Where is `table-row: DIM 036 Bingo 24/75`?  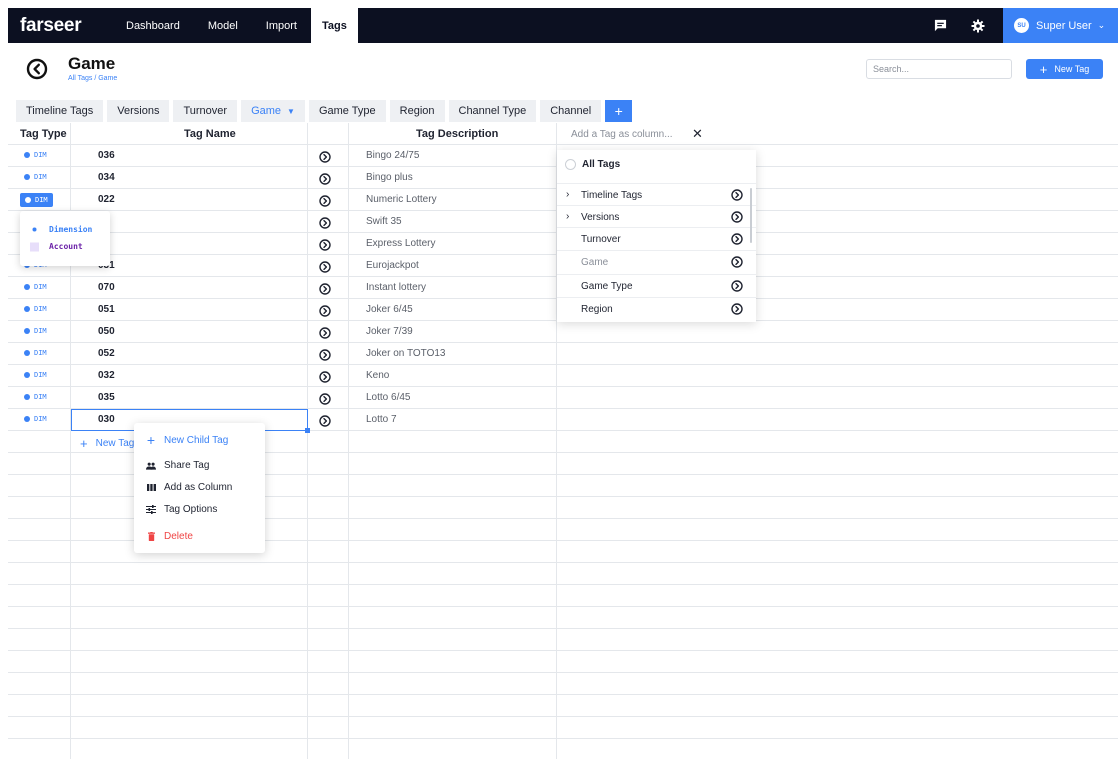 table-row: DIM 036 Bingo 24/75 is located at coordinates (282, 156).